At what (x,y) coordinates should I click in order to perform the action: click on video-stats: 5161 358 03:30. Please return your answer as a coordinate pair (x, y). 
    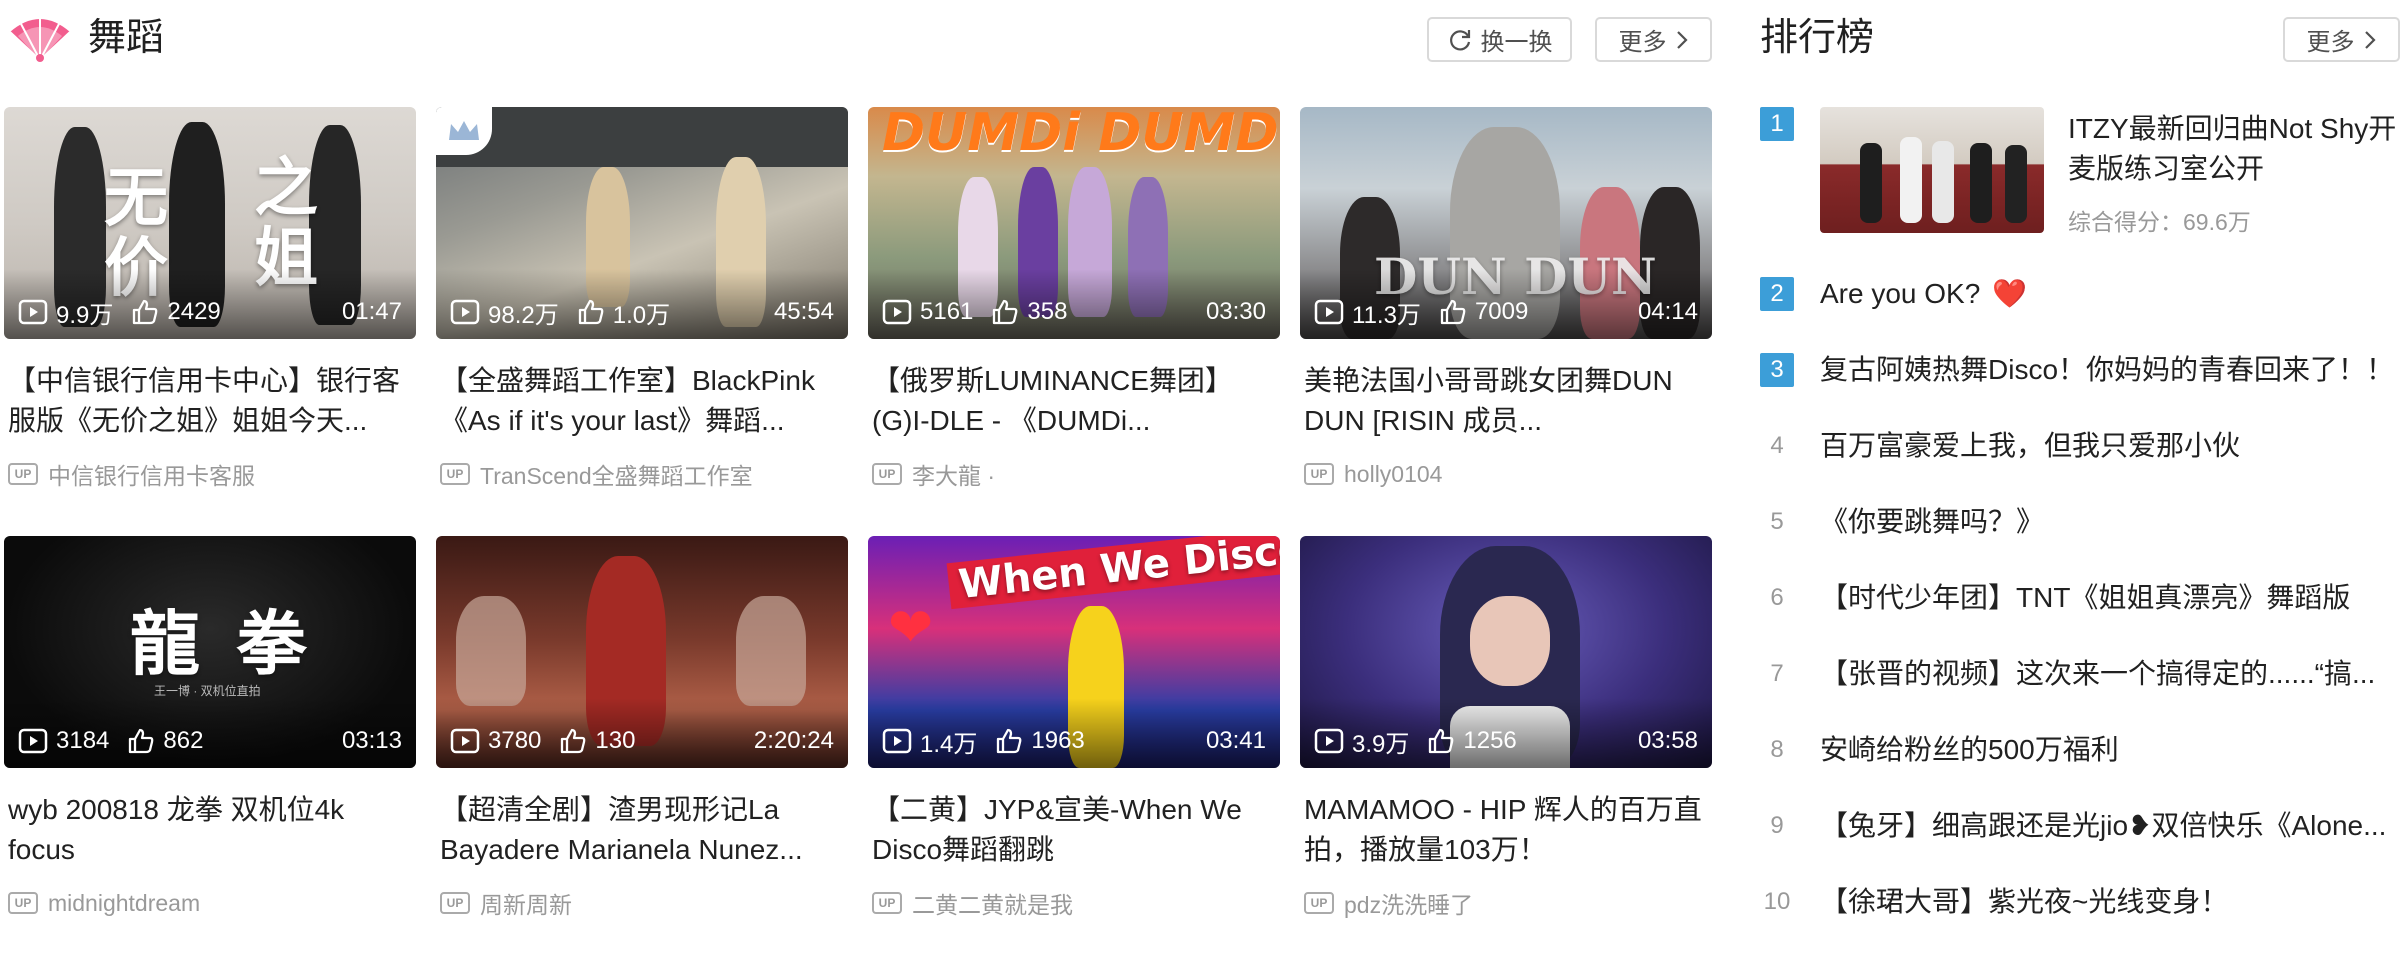
    Looking at the image, I should click on (1074, 312).